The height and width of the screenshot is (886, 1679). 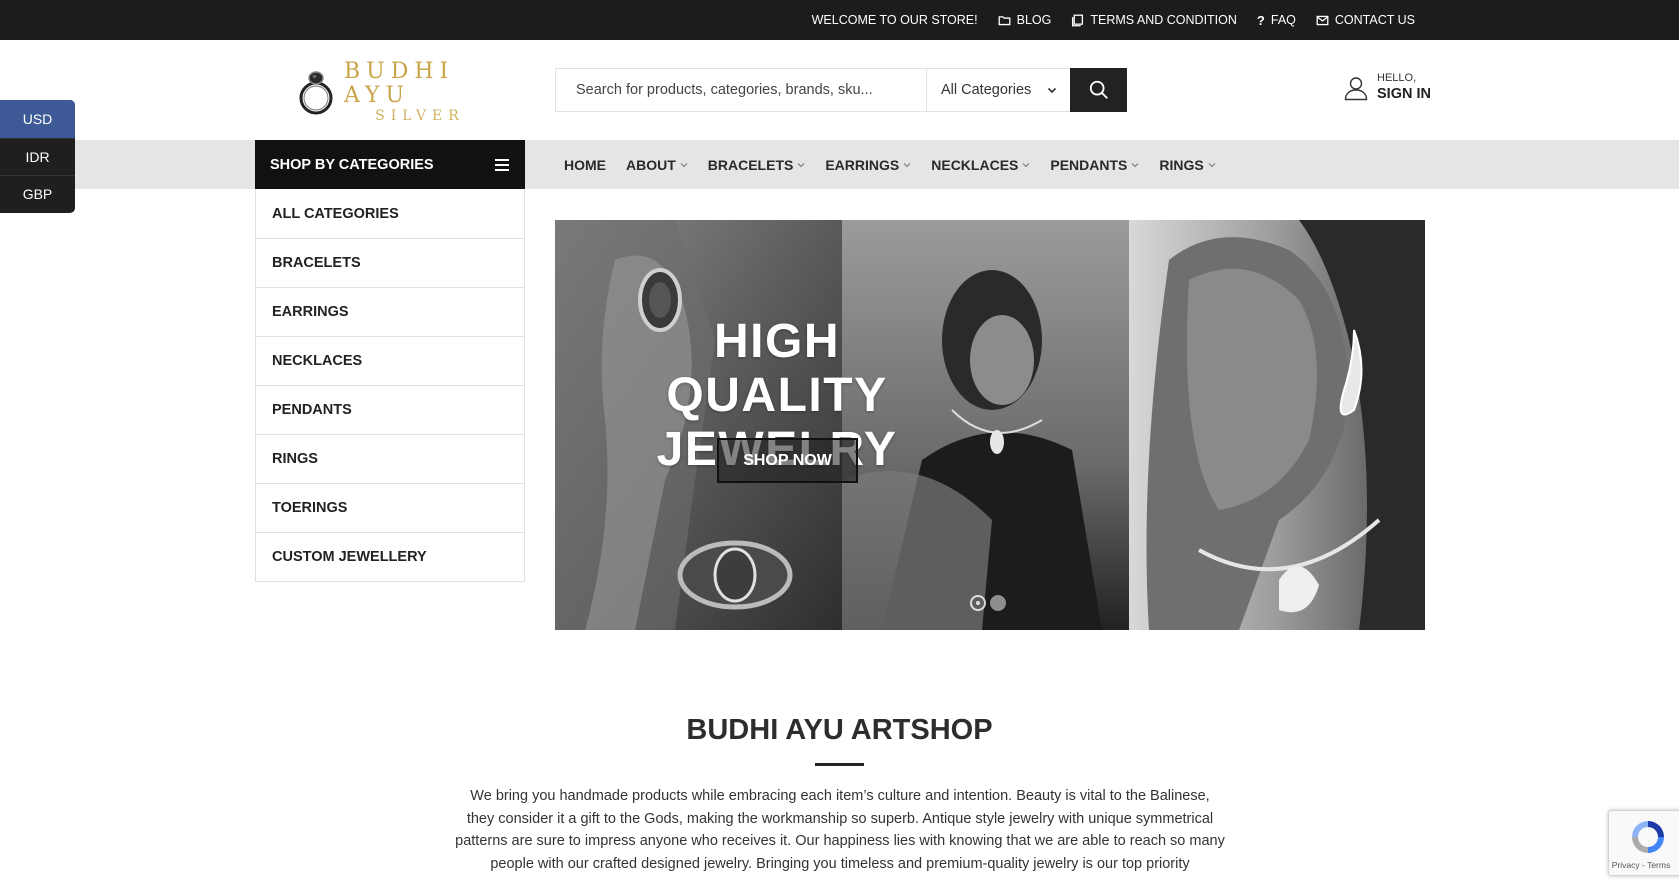 I want to click on nav-about-label: ABOUT, so click(x=651, y=164).